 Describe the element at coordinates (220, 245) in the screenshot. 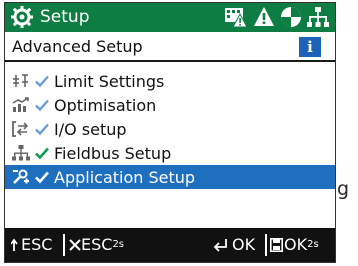

I see `enter-arrow-icon` at that location.